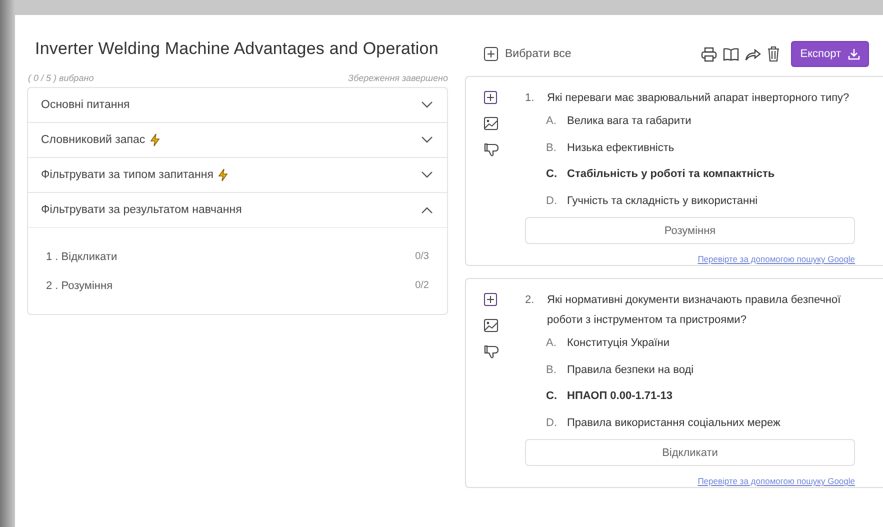 This screenshot has height=527, width=883. What do you see at coordinates (398, 78) in the screenshot?
I see `save-status: Збереження завершено` at bounding box center [398, 78].